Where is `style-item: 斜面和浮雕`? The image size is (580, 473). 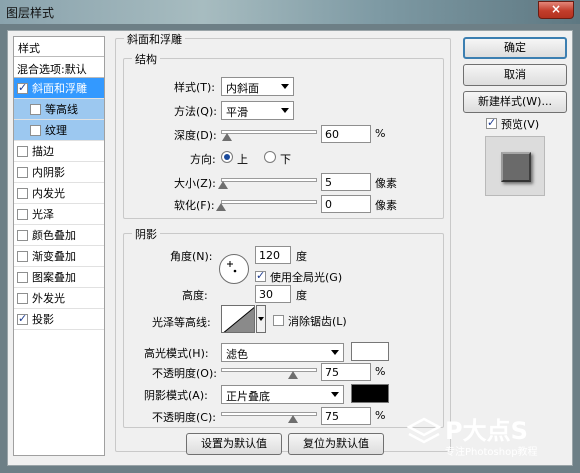
style-item: 斜面和浮雕 is located at coordinates (59, 88).